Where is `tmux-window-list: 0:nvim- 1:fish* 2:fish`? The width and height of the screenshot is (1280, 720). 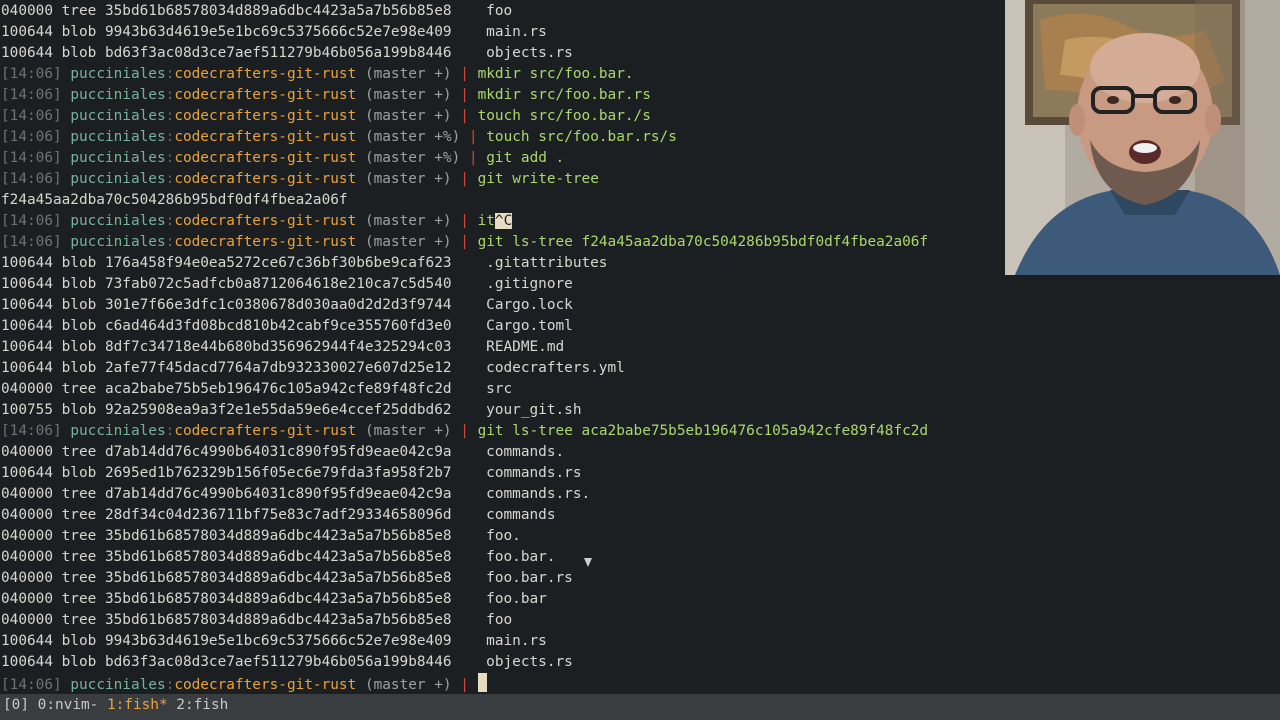
tmux-window-list: 0:nvim- 1:fish* 2:fish is located at coordinates (129, 705).